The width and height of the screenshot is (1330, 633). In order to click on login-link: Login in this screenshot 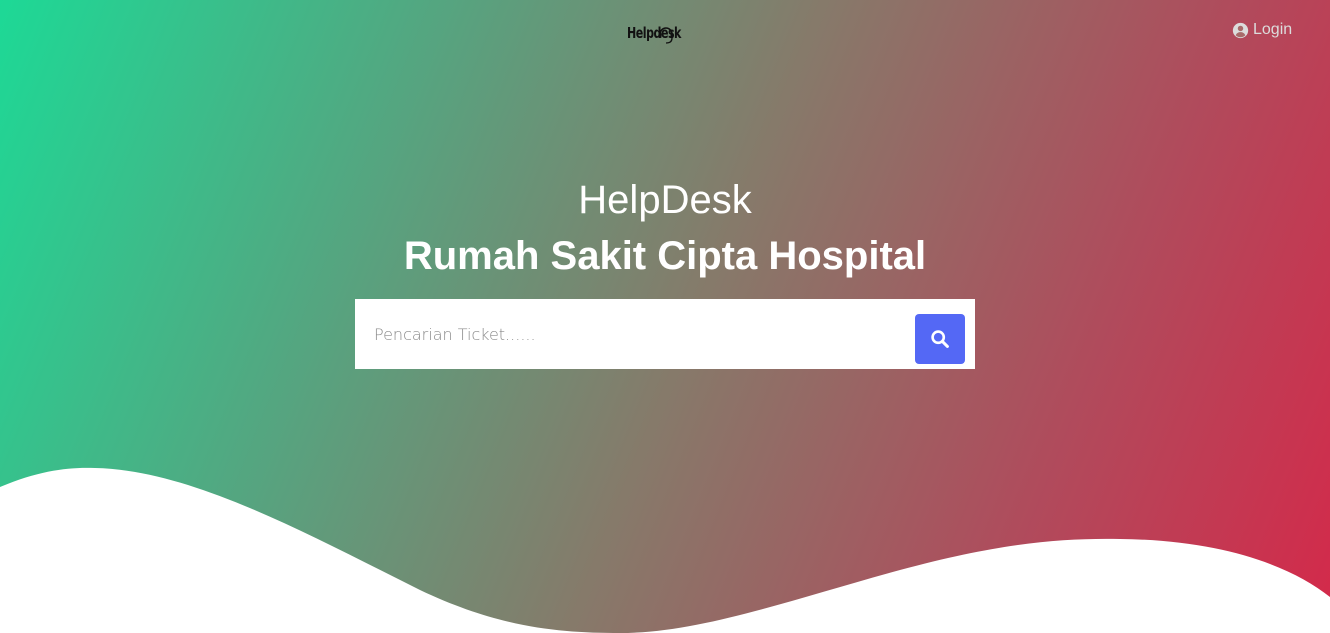, I will do `click(1262, 30)`.